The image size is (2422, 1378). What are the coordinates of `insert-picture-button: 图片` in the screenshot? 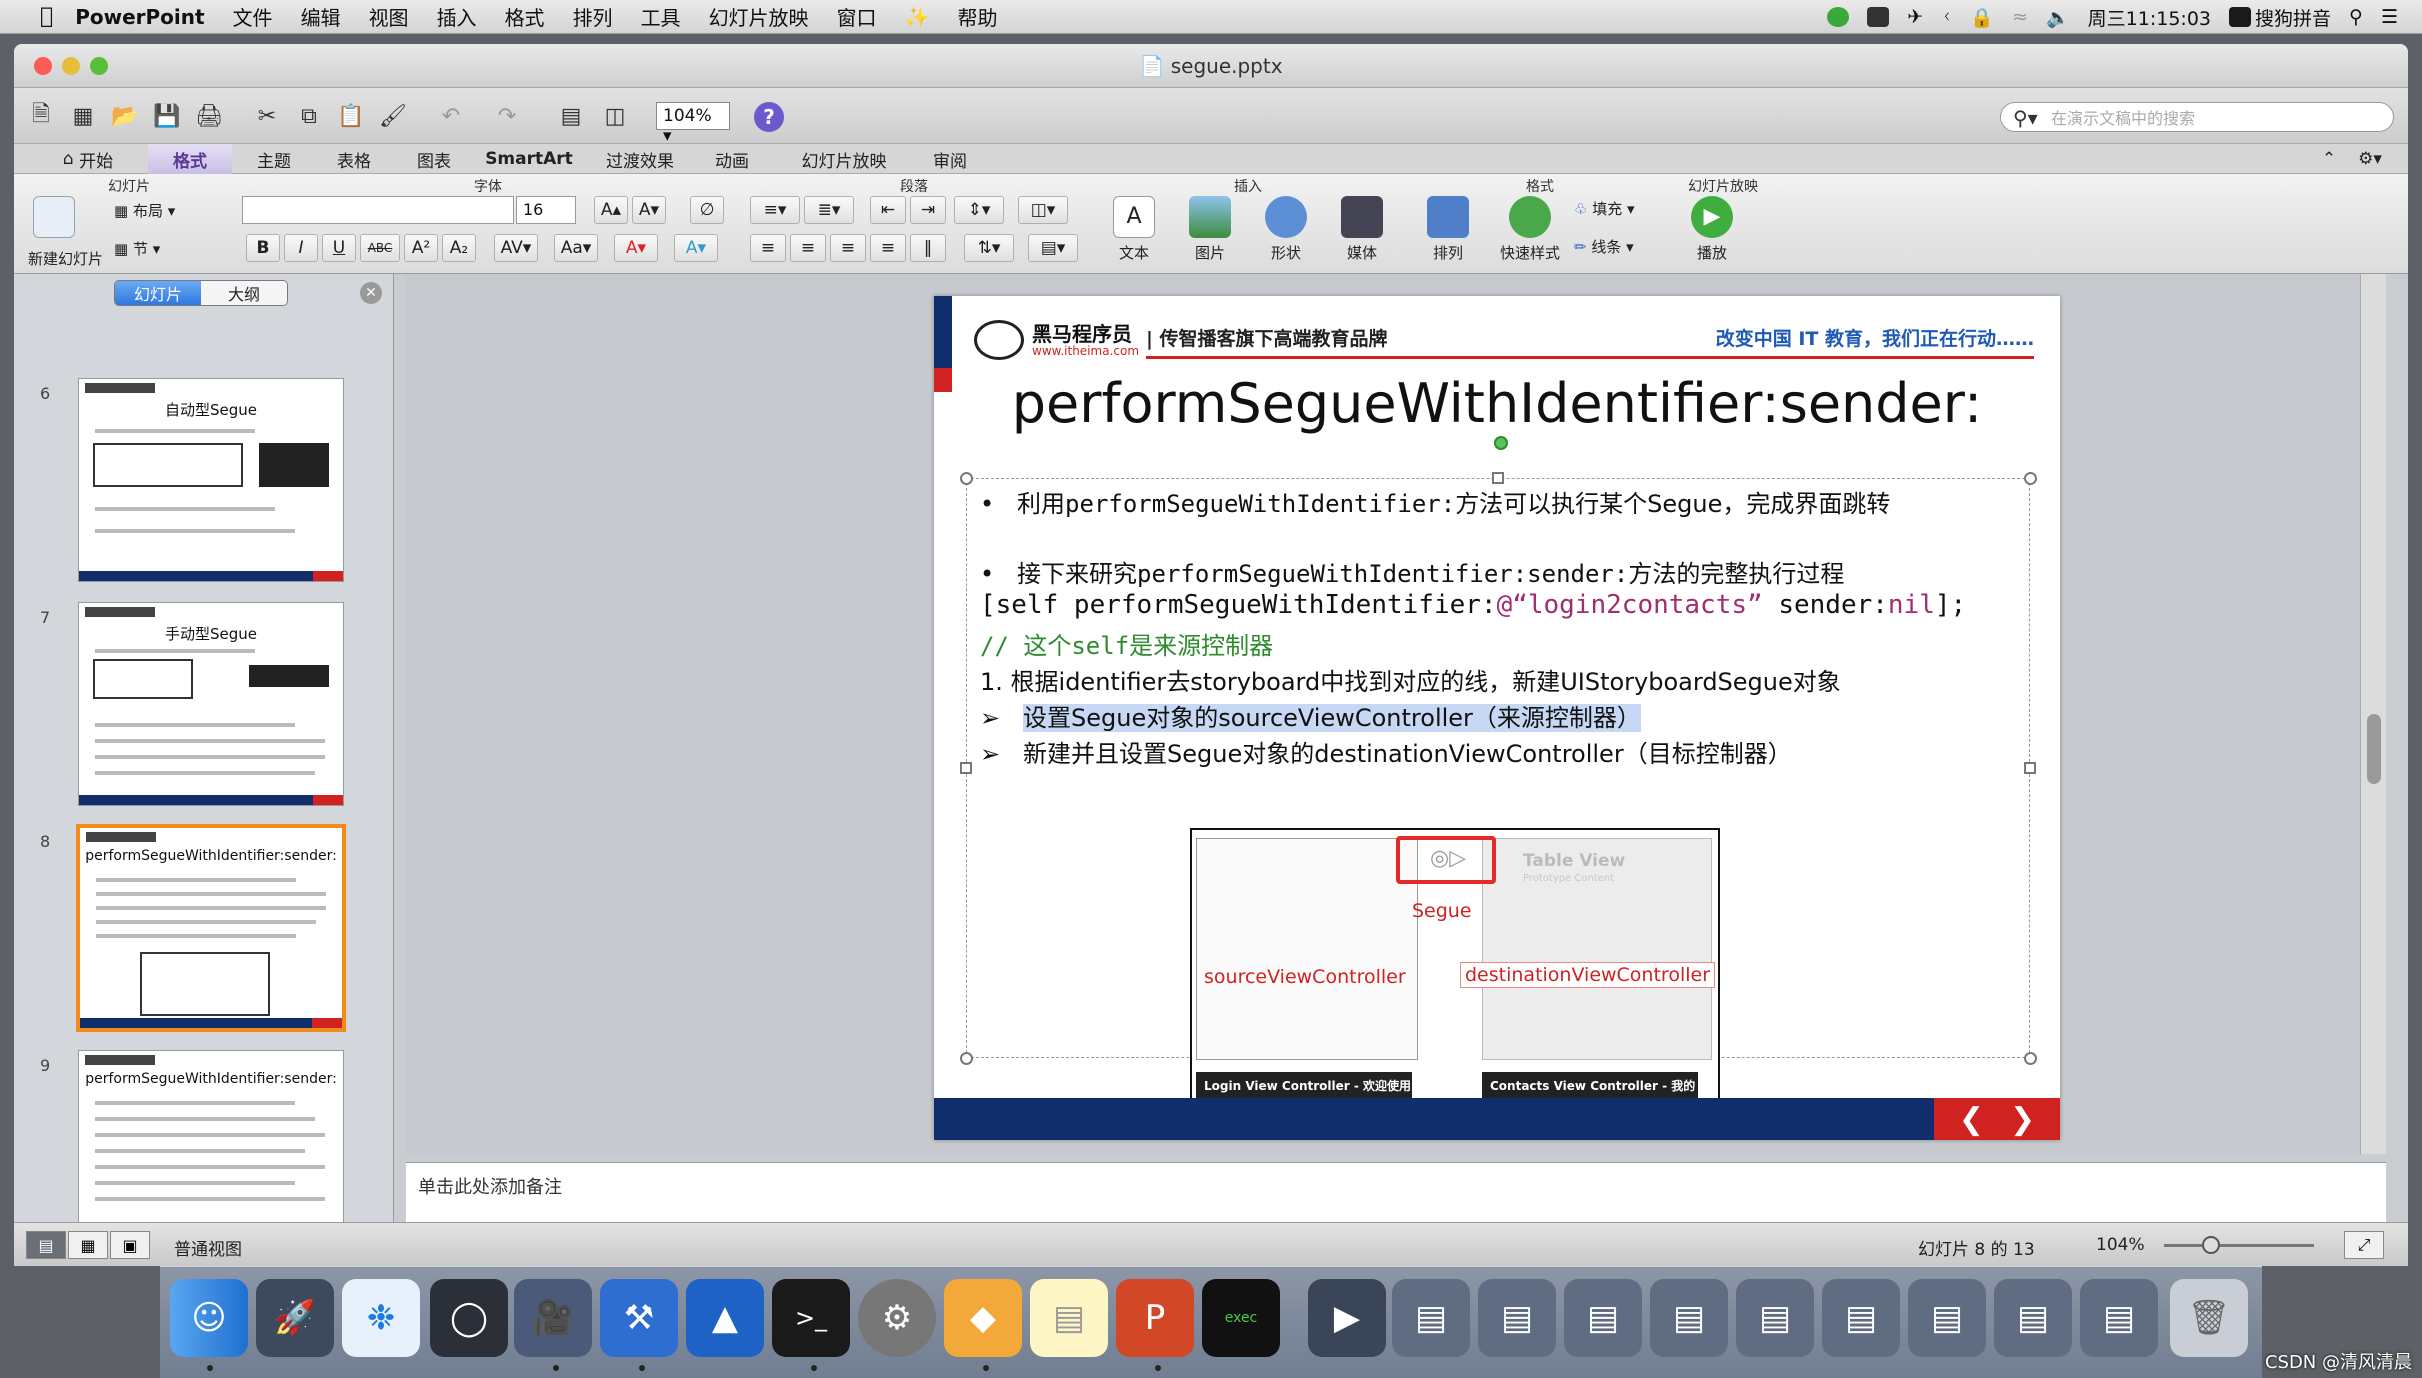 It's located at (1210, 229).